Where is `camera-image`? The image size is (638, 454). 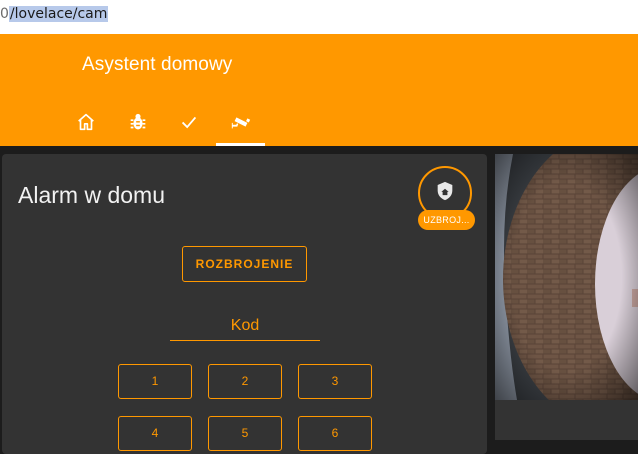
camera-image is located at coordinates (566, 277).